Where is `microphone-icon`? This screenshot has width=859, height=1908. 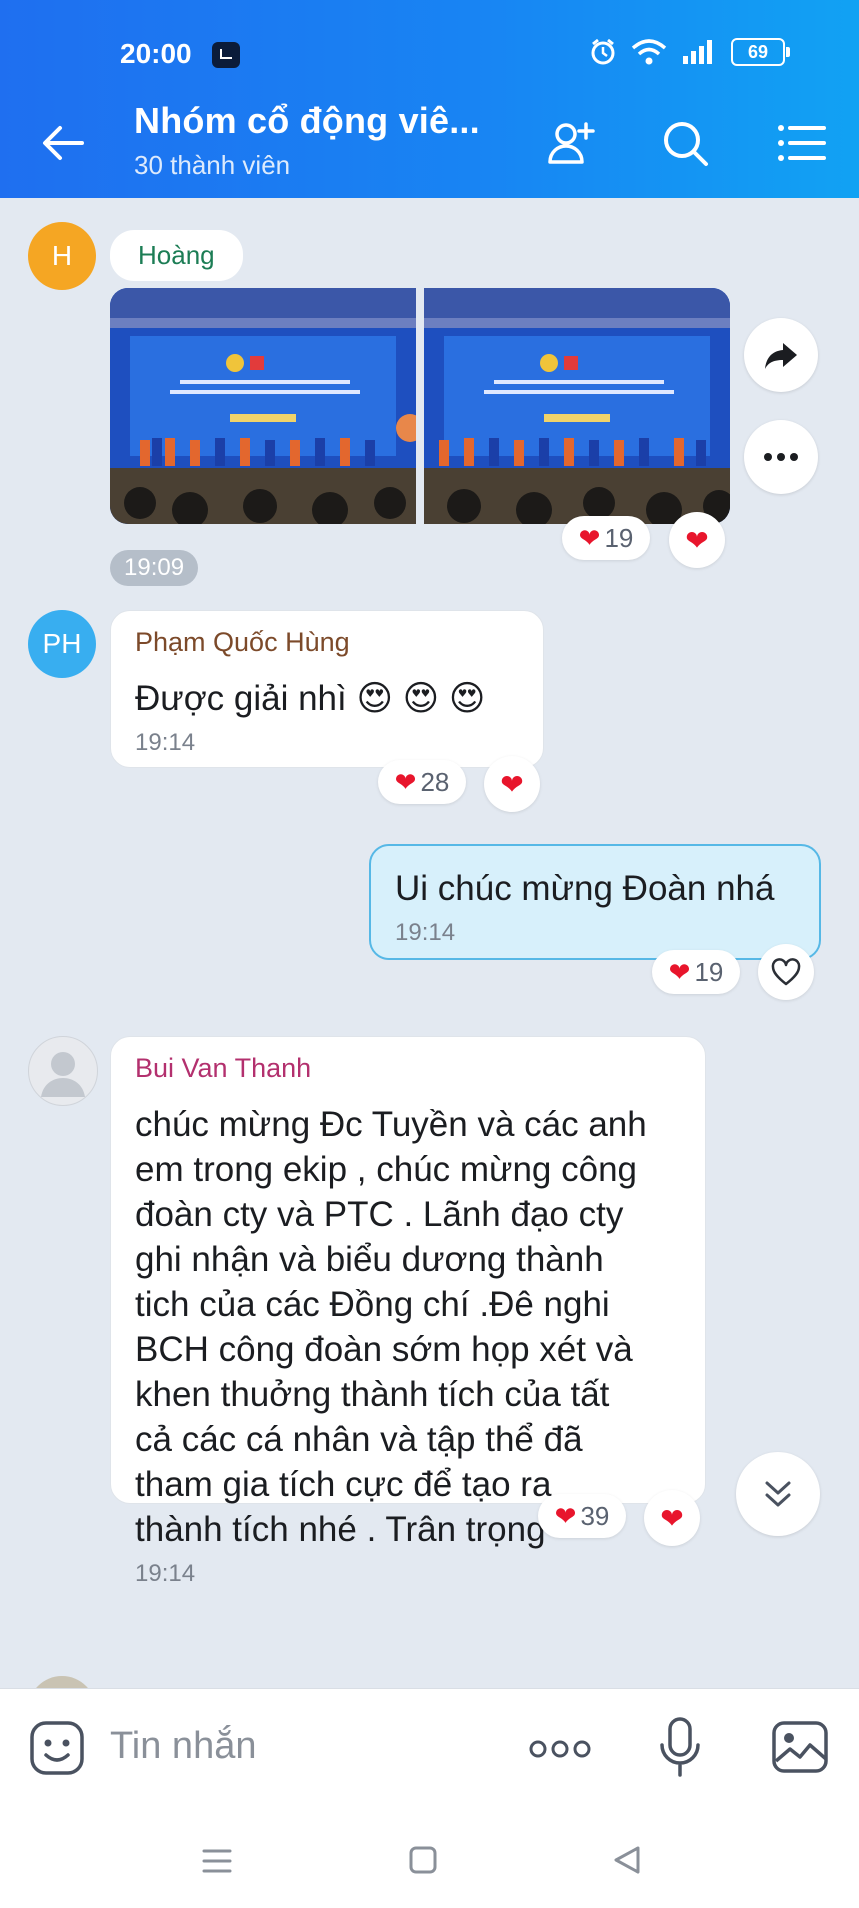 microphone-icon is located at coordinates (680, 1747).